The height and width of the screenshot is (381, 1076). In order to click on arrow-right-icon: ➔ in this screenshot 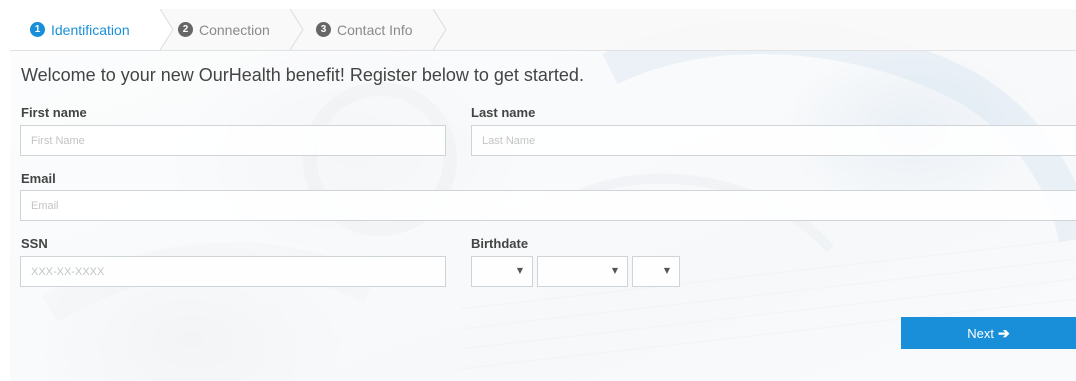, I will do `click(1004, 332)`.